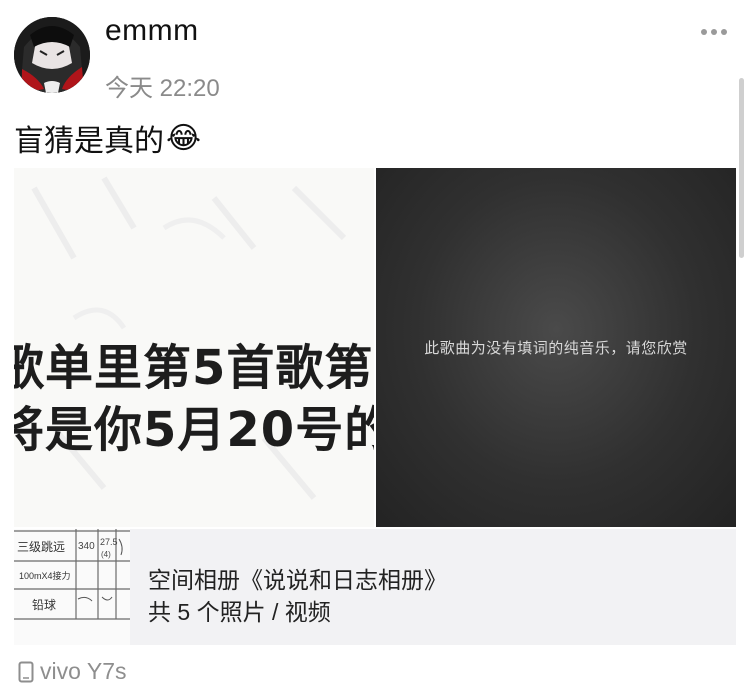 Image resolution: width=750 pixels, height=698 pixels. I want to click on cell-relay: 100mX4接力, so click(45, 575).